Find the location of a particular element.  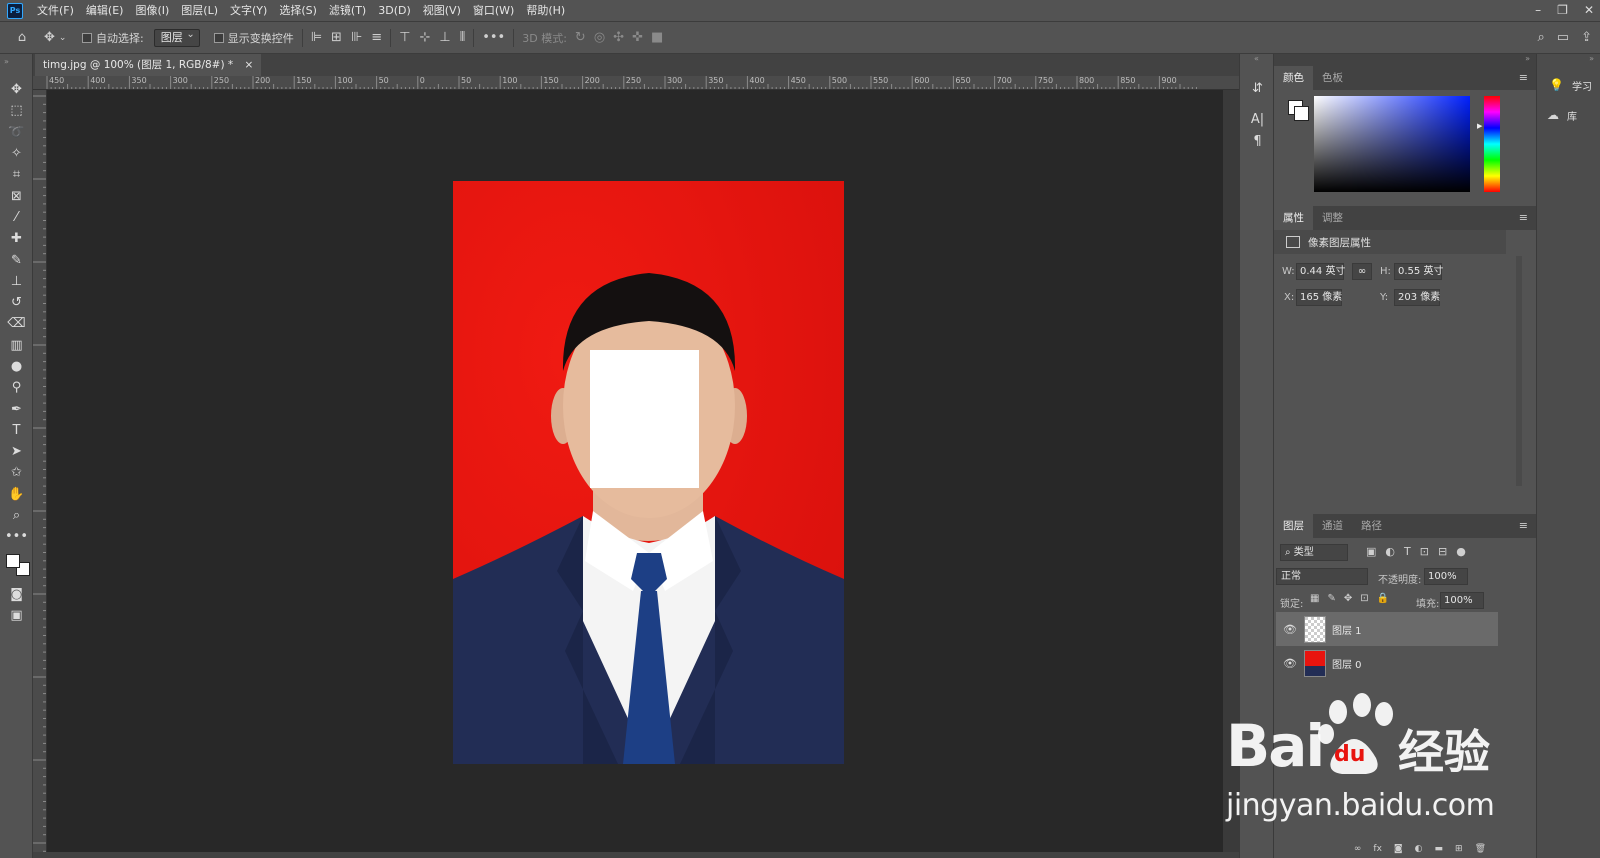

tab-color: 颜色 is located at coordinates (1293, 78).